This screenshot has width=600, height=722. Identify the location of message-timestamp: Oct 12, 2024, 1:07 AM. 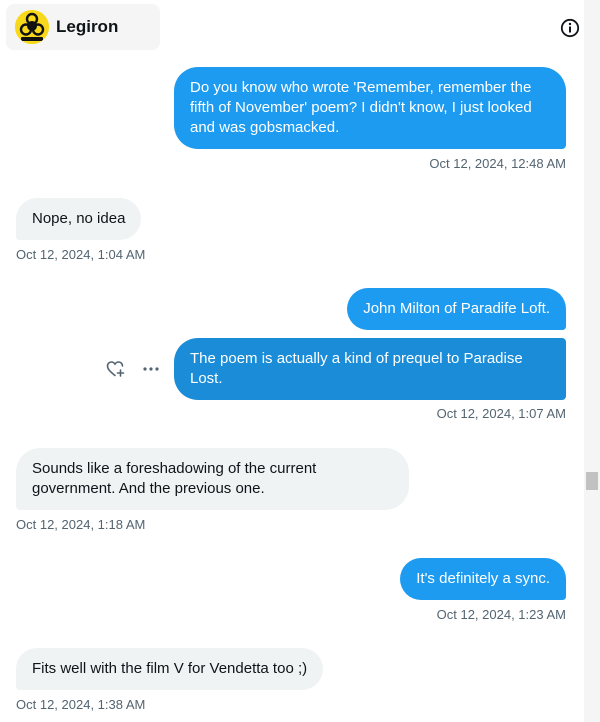
(501, 413).